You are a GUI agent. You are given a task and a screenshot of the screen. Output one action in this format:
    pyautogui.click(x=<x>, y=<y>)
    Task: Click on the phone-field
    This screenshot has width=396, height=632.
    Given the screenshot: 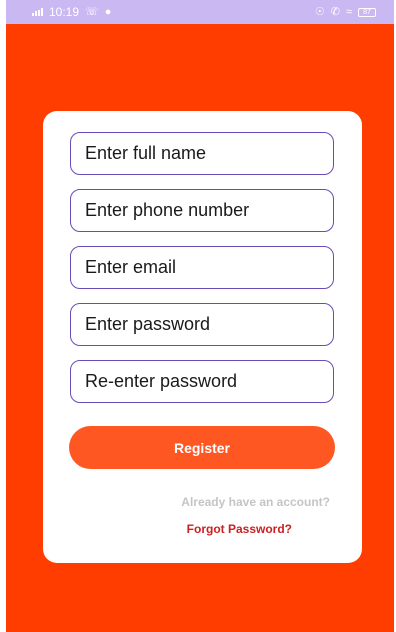 What is the action you would take?
    pyautogui.click(x=202, y=210)
    